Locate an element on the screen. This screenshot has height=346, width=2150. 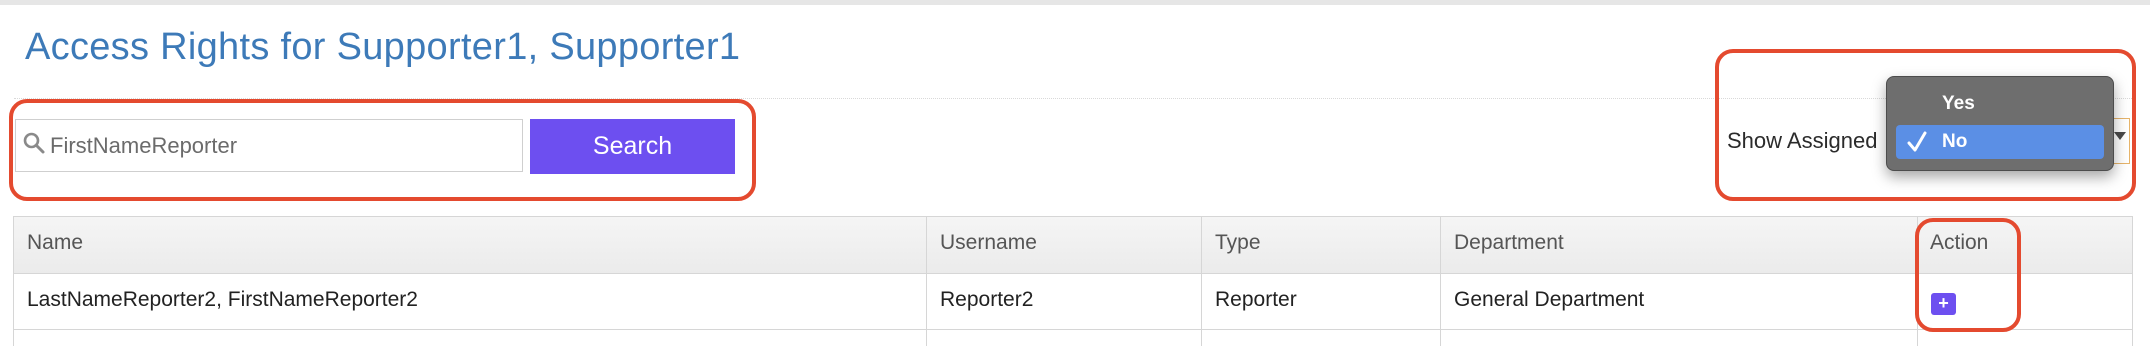
cell-department: General Department is located at coordinates (1549, 299).